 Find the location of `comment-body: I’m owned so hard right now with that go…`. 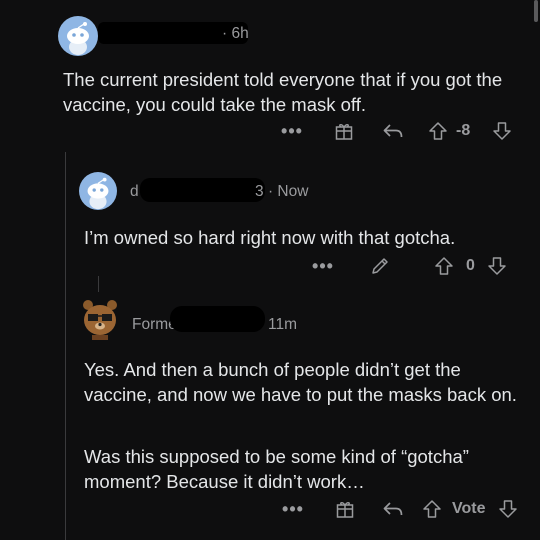

comment-body: I’m owned so hard right now with that go… is located at coordinates (270, 237).